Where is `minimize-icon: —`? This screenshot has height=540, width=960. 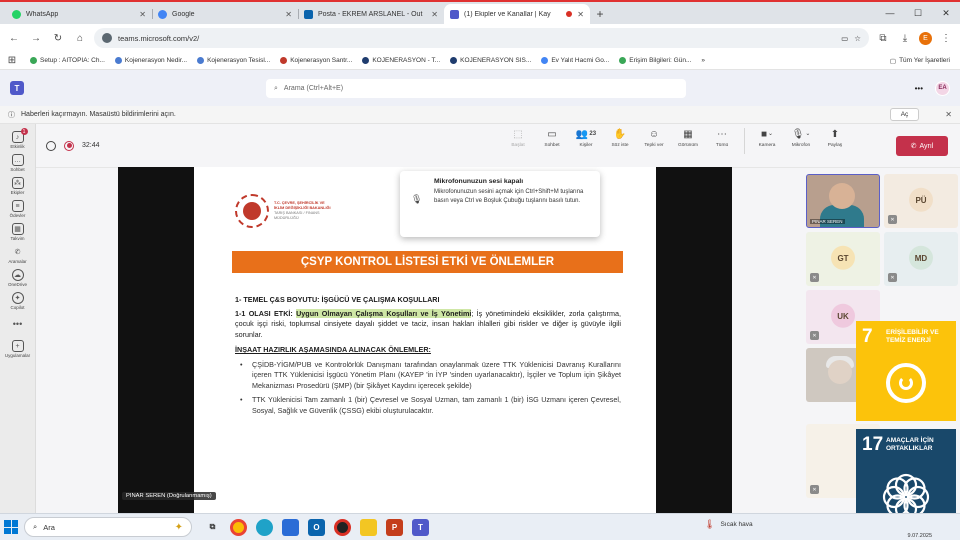
minimize-icon: — is located at coordinates (890, 13).